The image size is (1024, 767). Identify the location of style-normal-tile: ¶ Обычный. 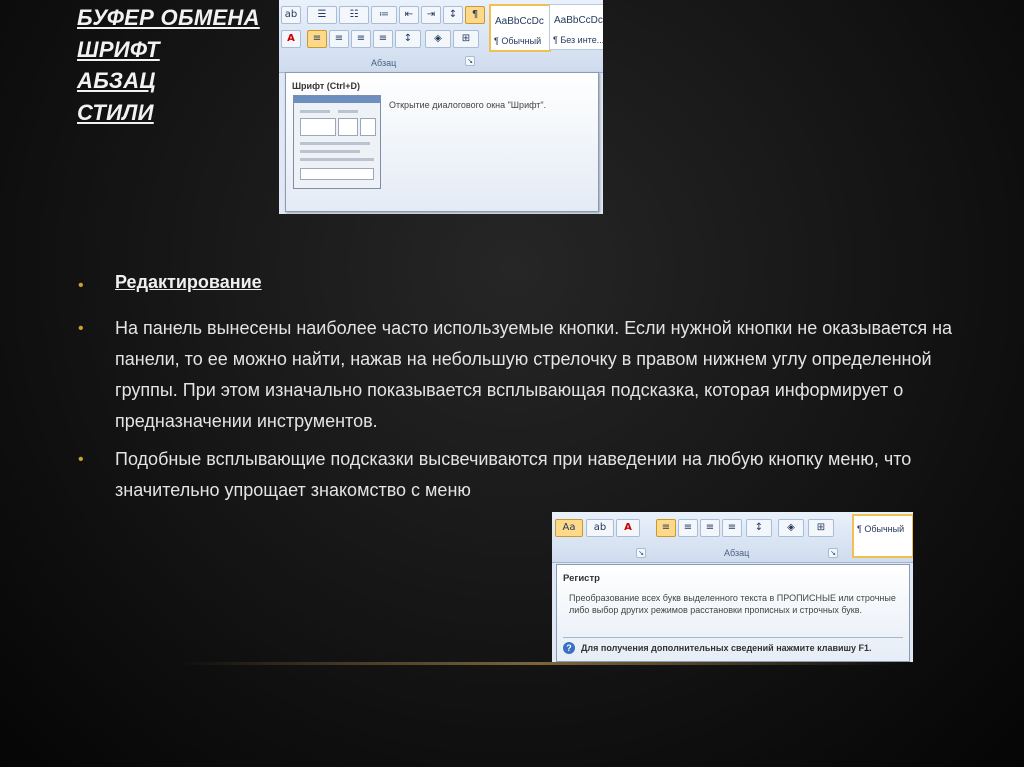
(882, 536).